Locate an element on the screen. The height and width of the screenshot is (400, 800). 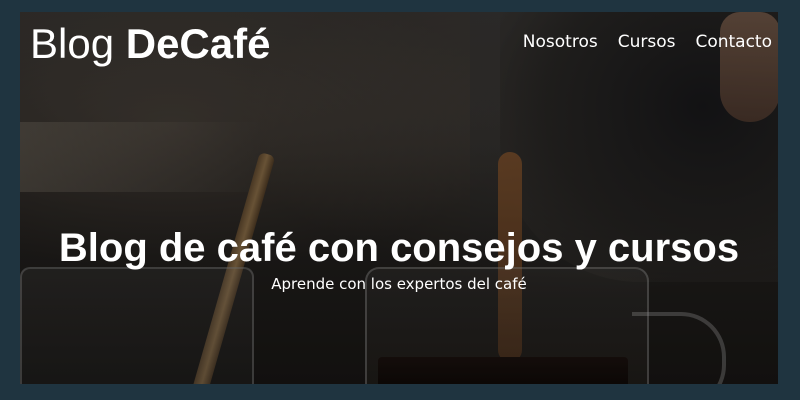
hero-title: Blog de café con consejos y cursos is located at coordinates (399, 248).